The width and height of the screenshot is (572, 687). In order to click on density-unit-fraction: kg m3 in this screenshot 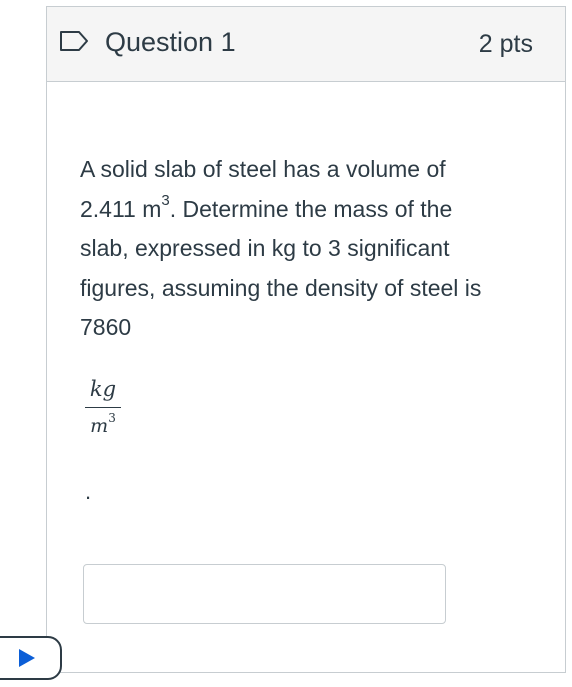, I will do `click(103, 406)`.